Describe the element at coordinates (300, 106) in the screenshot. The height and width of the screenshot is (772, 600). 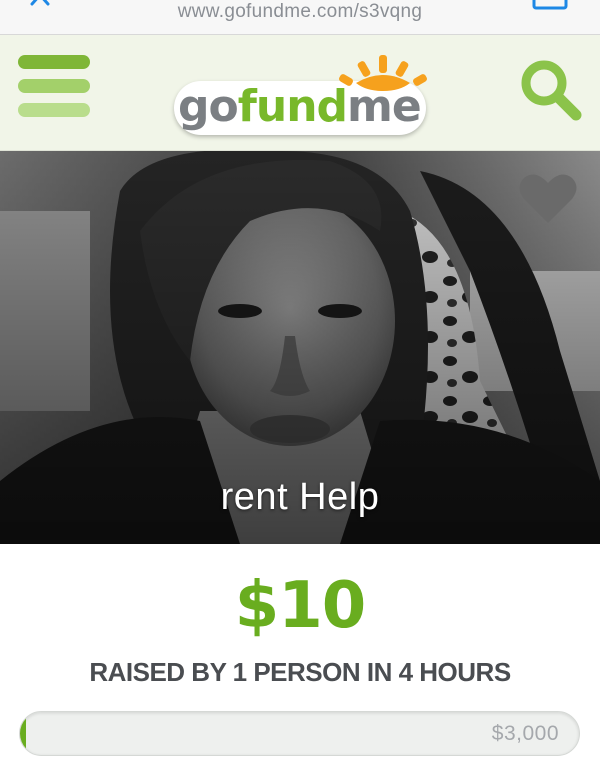
I see `logo-wordmark: gofundme` at that location.